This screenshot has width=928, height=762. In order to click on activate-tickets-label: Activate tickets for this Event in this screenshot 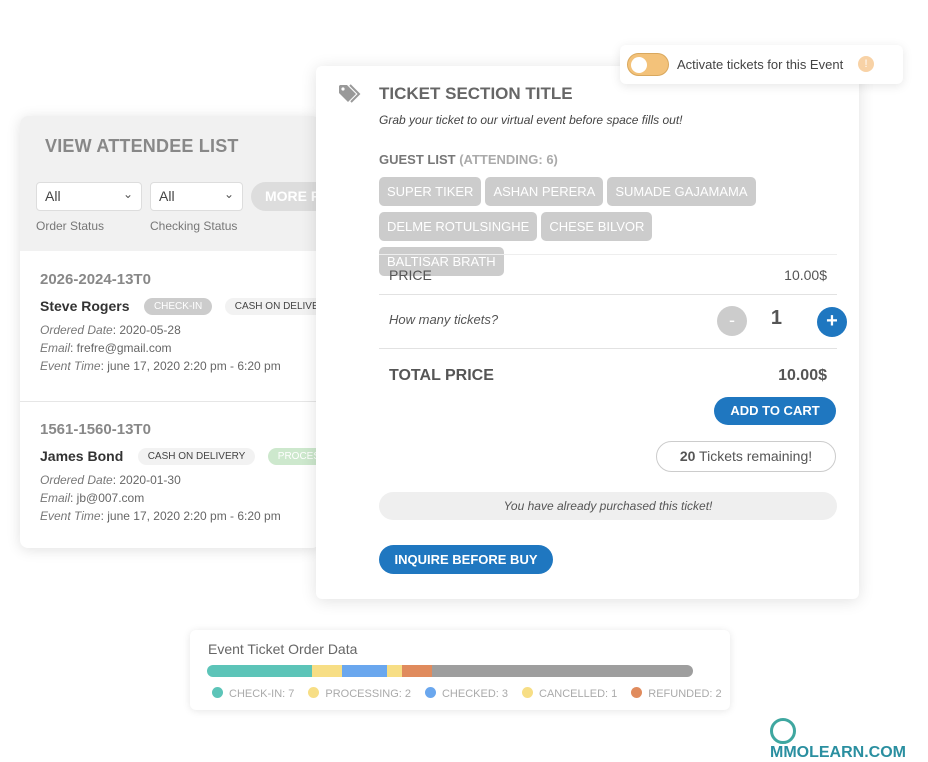, I will do `click(760, 64)`.